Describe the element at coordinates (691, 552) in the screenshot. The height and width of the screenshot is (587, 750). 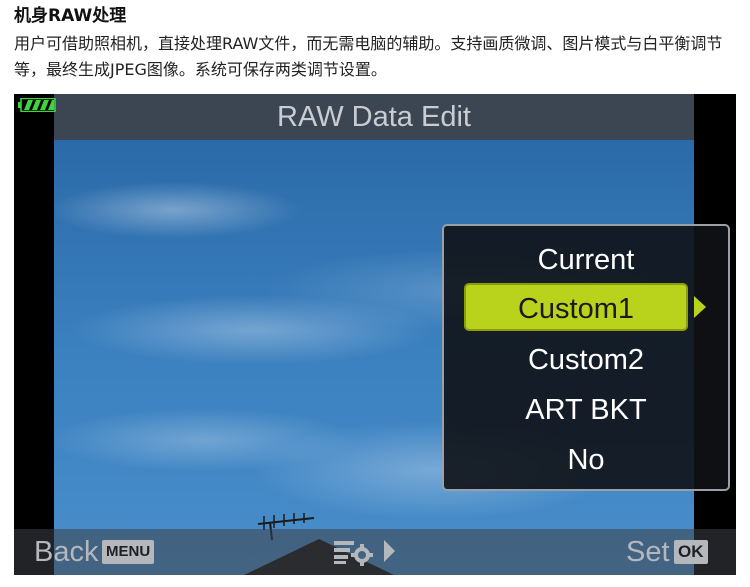
I see `ok-key-icon: OK` at that location.